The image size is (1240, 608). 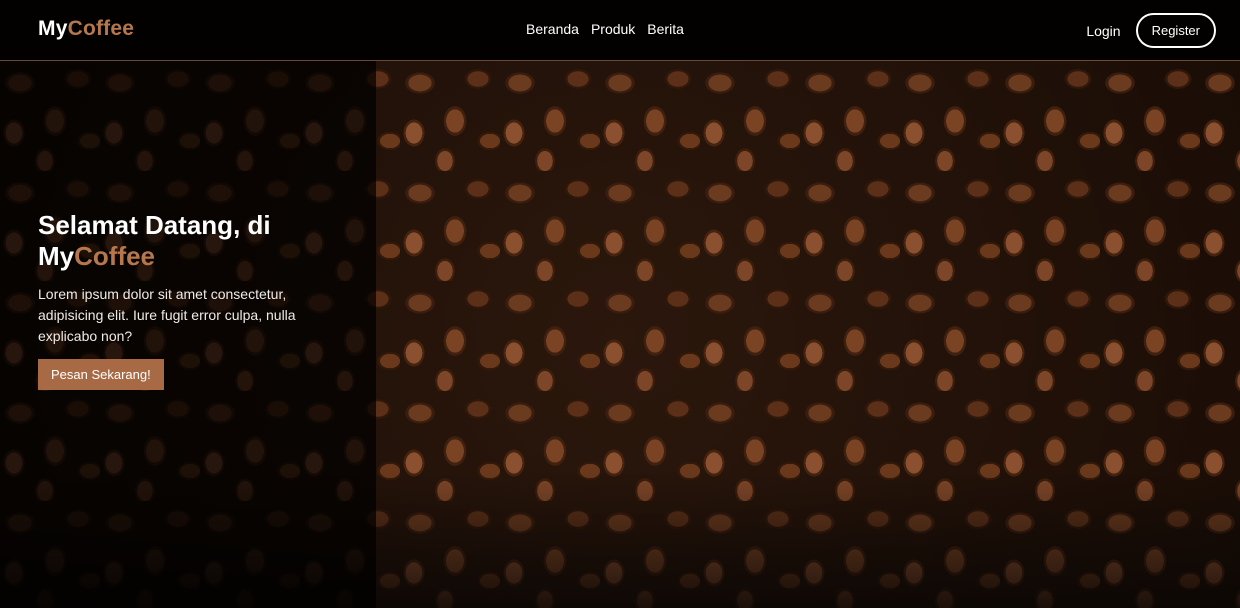 I want to click on hero-title: Selamat Datang, di MyCoffee, so click(x=198, y=241).